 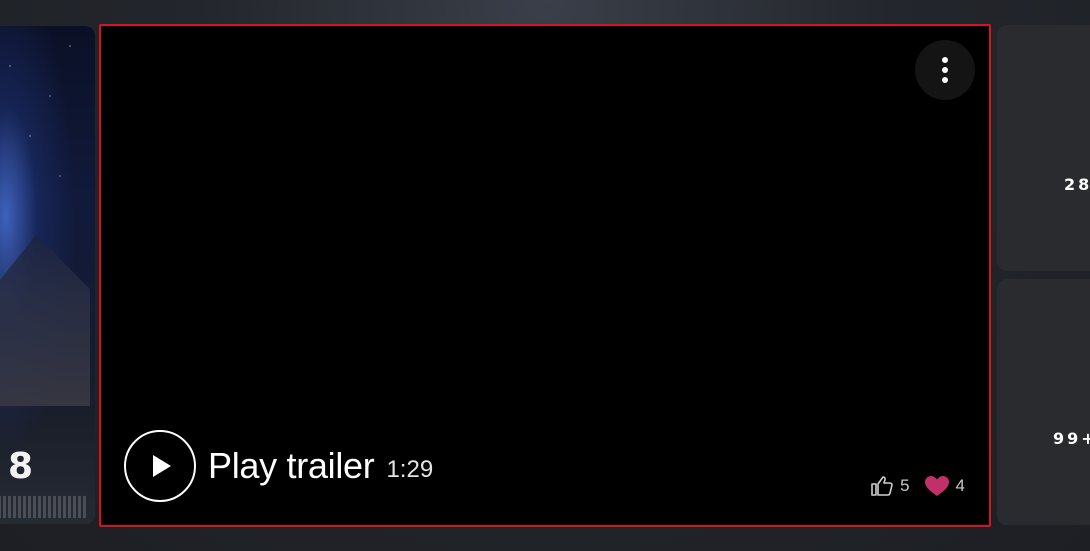 I want to click on heart-icon, so click(x=936, y=486).